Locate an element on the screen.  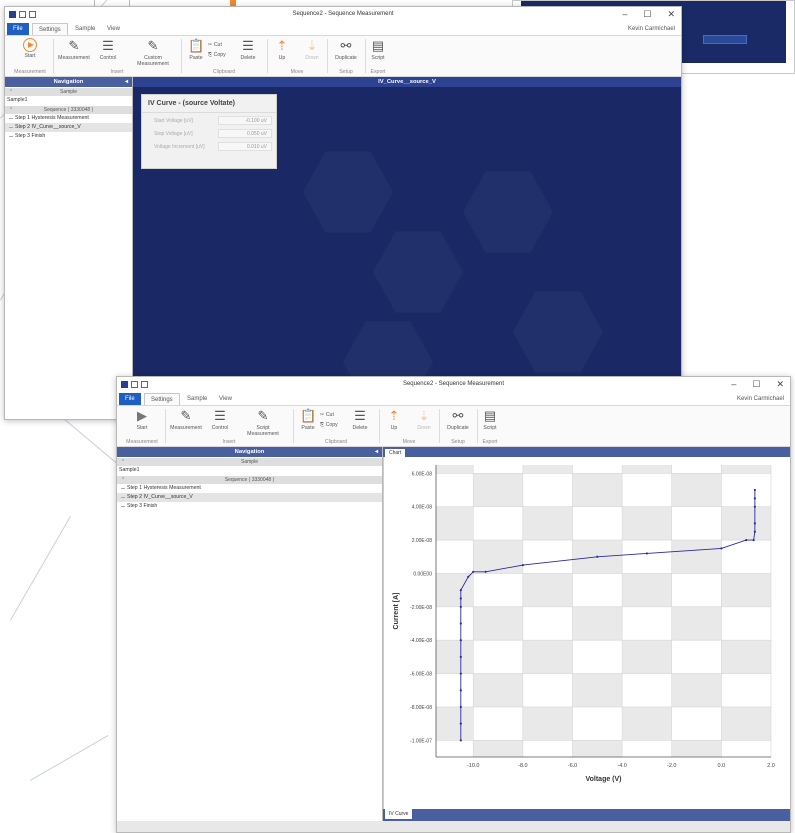
delete-icon: ☰ is located at coordinates (360, 415).